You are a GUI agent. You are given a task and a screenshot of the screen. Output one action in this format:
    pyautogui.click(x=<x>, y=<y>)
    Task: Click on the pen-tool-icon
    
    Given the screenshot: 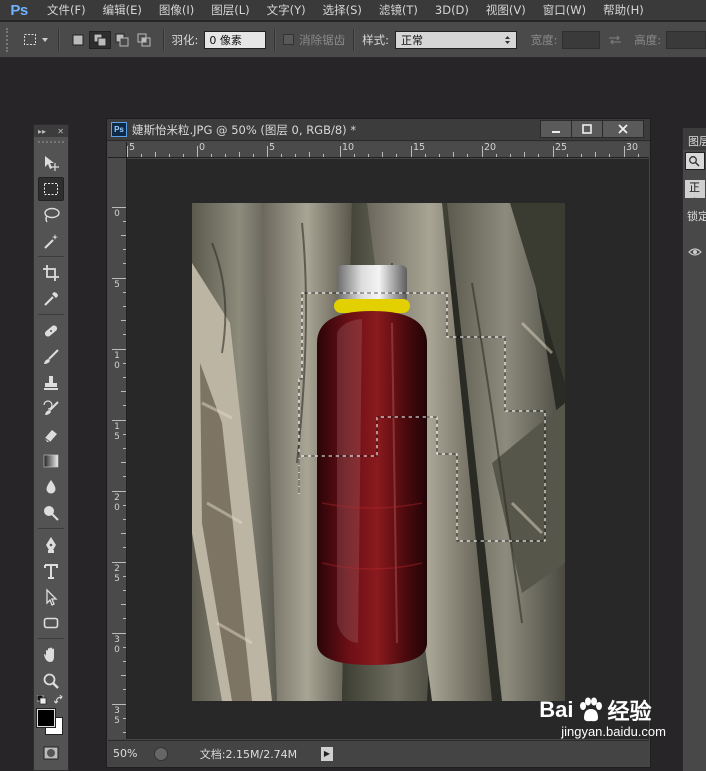 What is the action you would take?
    pyautogui.click(x=51, y=545)
    